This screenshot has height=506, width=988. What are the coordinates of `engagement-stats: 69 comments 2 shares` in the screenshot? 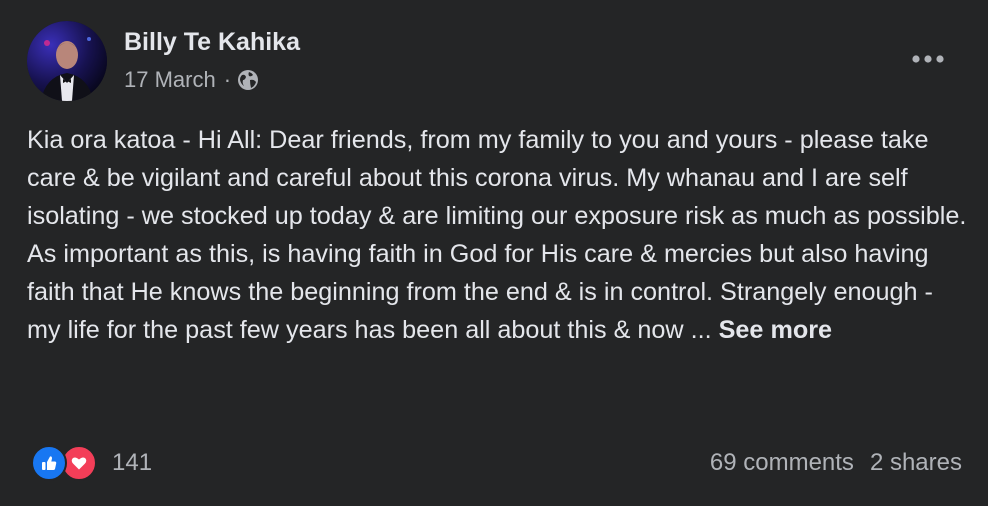 It's located at (836, 463).